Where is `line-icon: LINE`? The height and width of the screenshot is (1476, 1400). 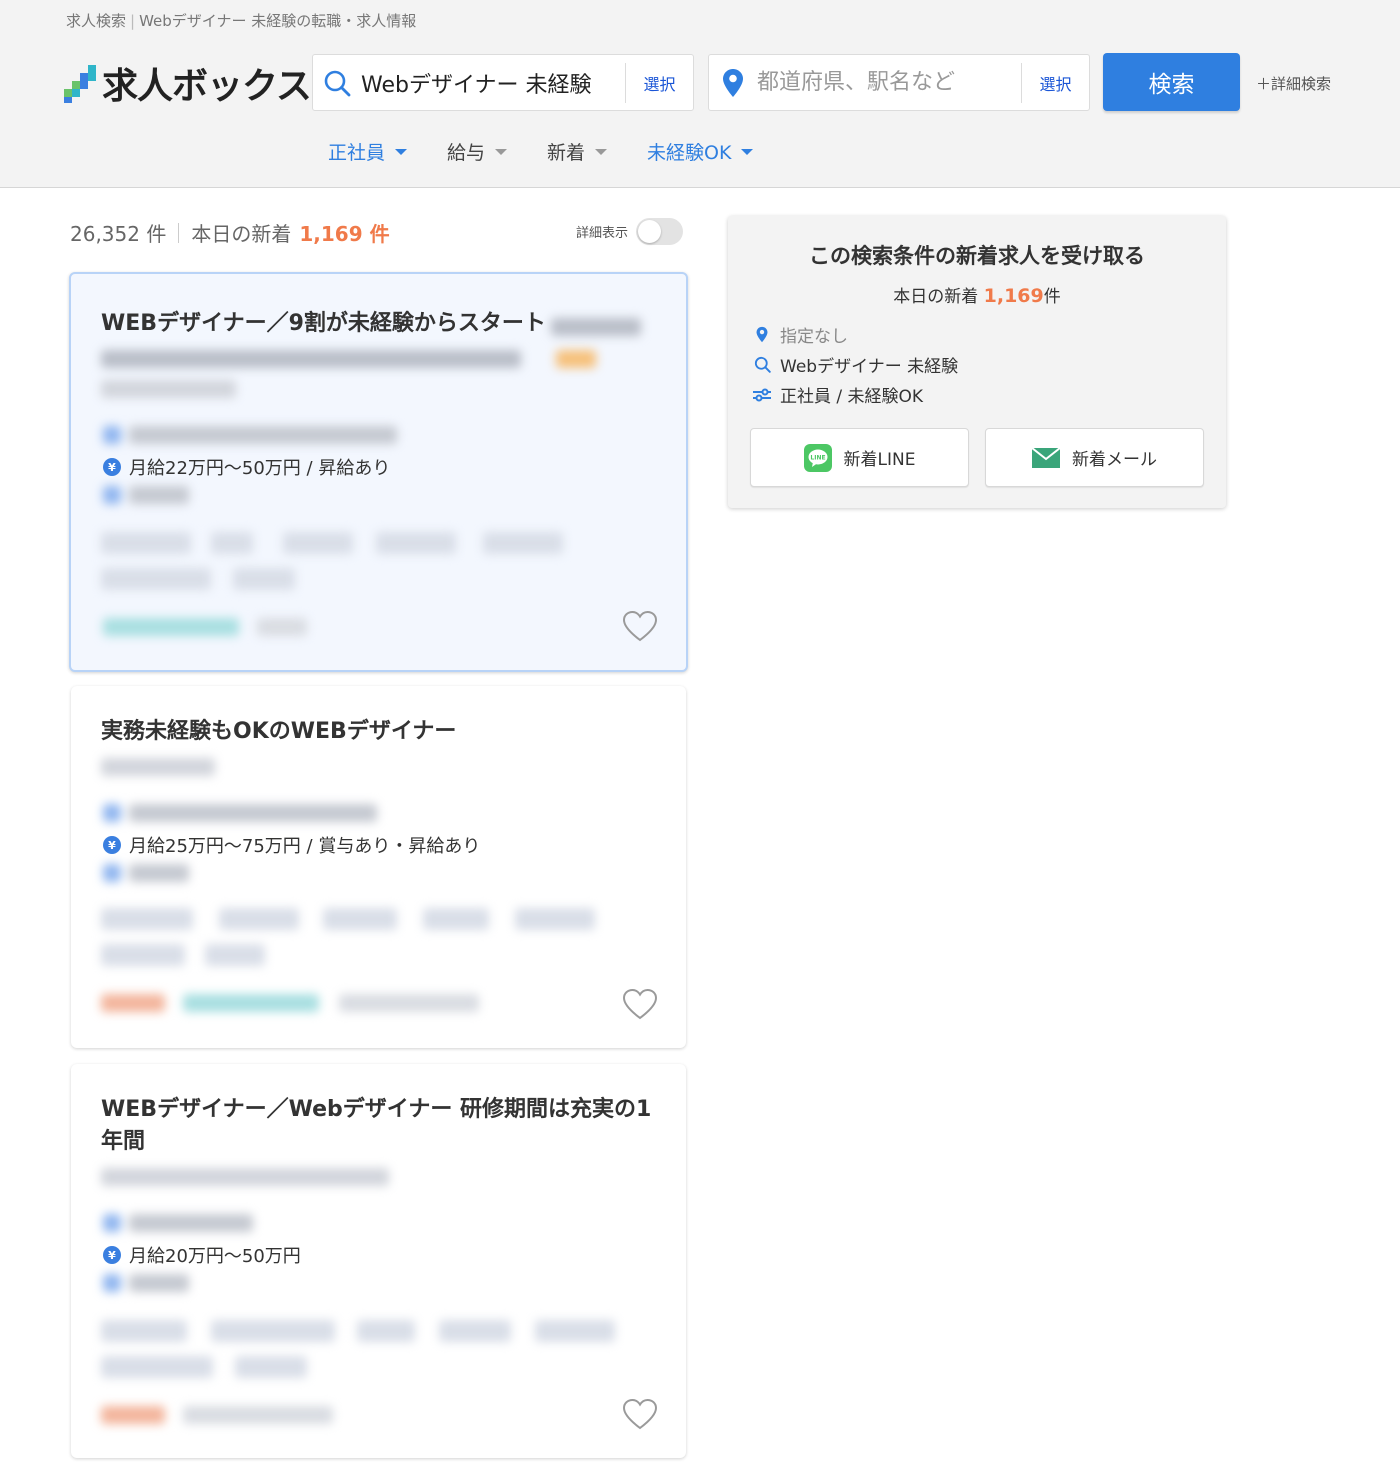
line-icon: LINE is located at coordinates (817, 457).